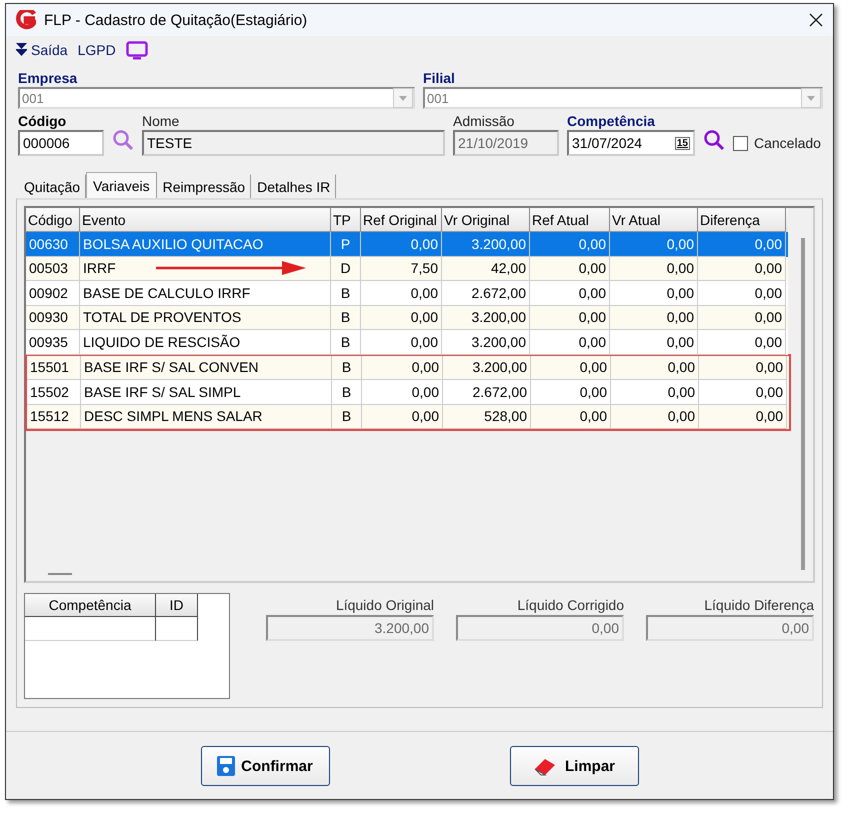  What do you see at coordinates (137, 50) in the screenshot?
I see `monitor-icon` at bounding box center [137, 50].